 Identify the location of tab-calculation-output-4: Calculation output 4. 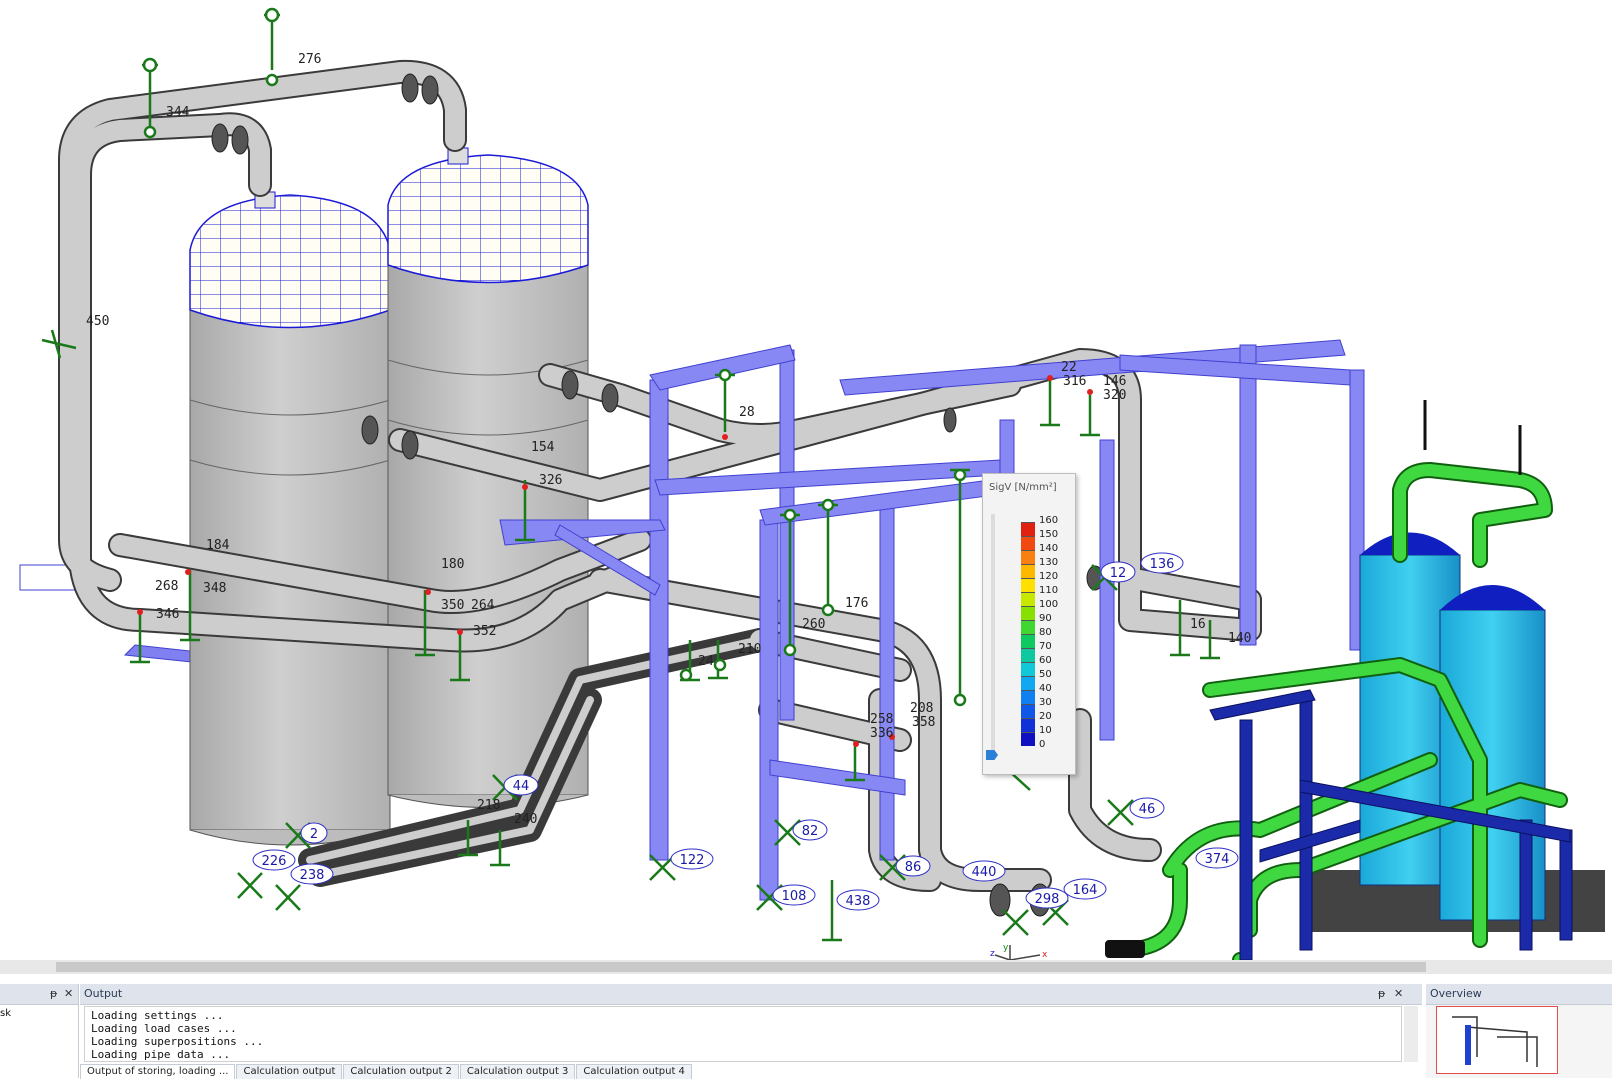
(634, 1071).